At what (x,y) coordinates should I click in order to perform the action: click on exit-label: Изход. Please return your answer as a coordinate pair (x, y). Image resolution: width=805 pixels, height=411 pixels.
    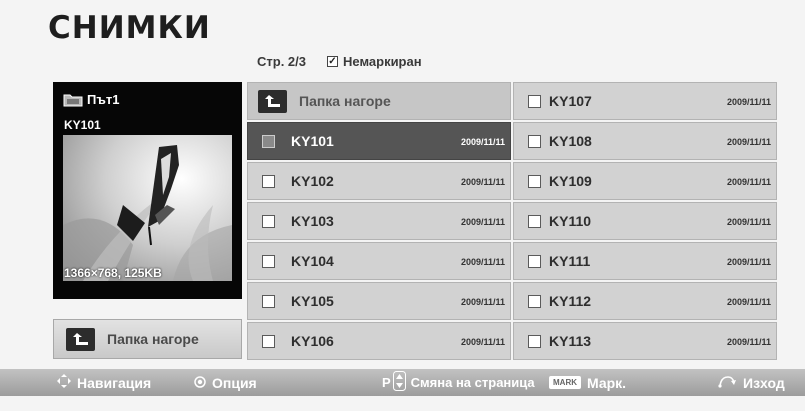
    Looking at the image, I should click on (764, 382).